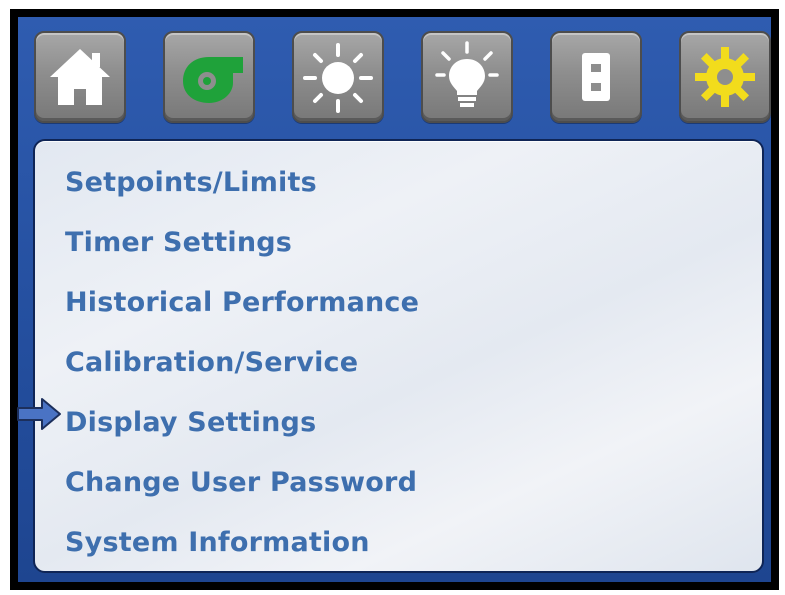 Image resolution: width=785 pixels, height=595 pixels. I want to click on menu-item-historical-performance: Historical Performance, so click(242, 303).